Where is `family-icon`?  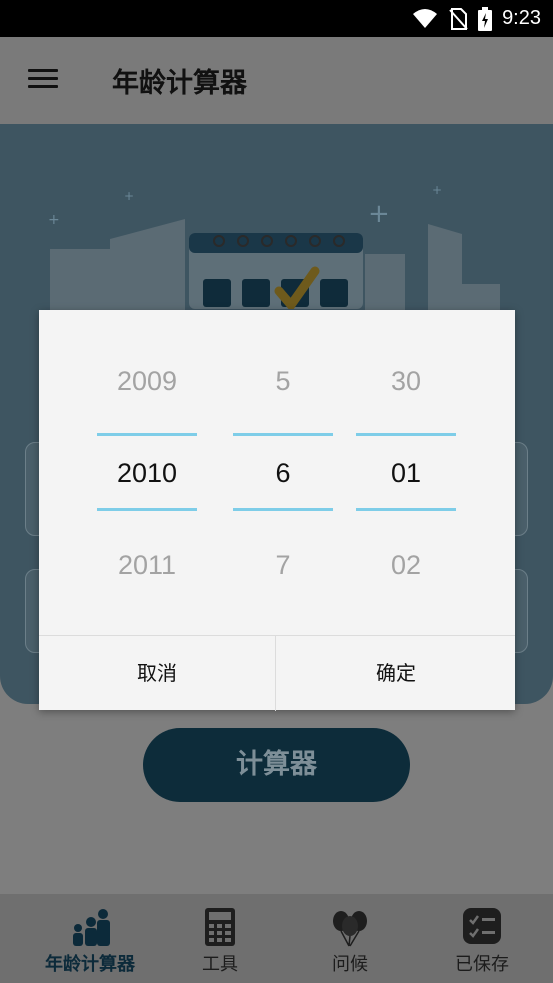 family-icon is located at coordinates (91, 927).